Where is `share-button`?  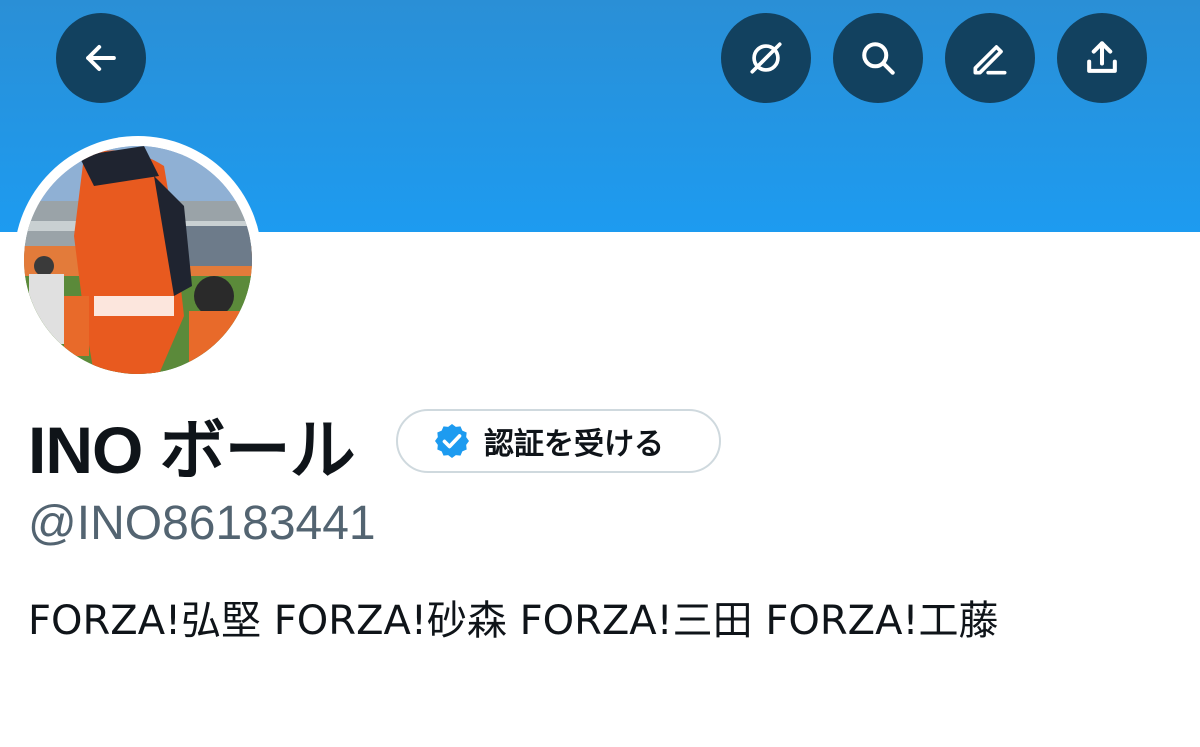
share-button is located at coordinates (1102, 58).